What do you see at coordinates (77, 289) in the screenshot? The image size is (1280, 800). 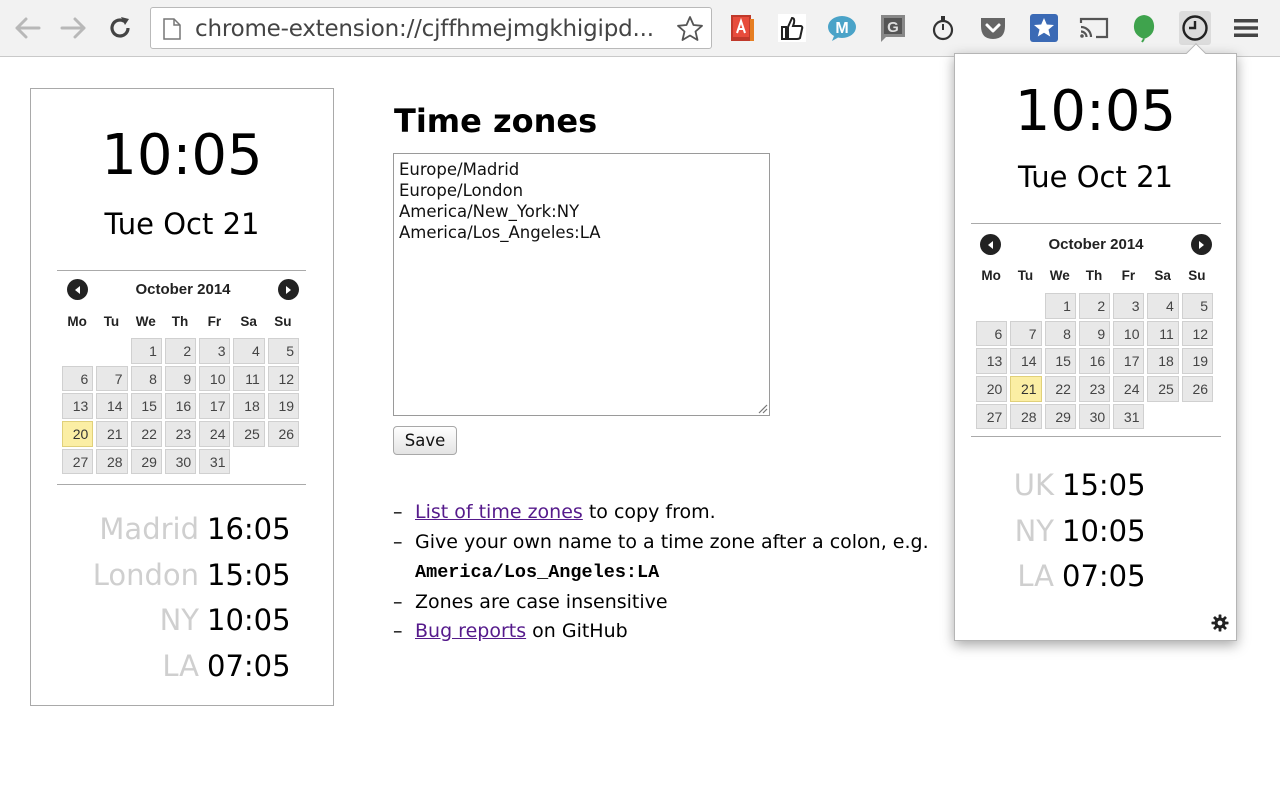 I see `prev-month-button` at bounding box center [77, 289].